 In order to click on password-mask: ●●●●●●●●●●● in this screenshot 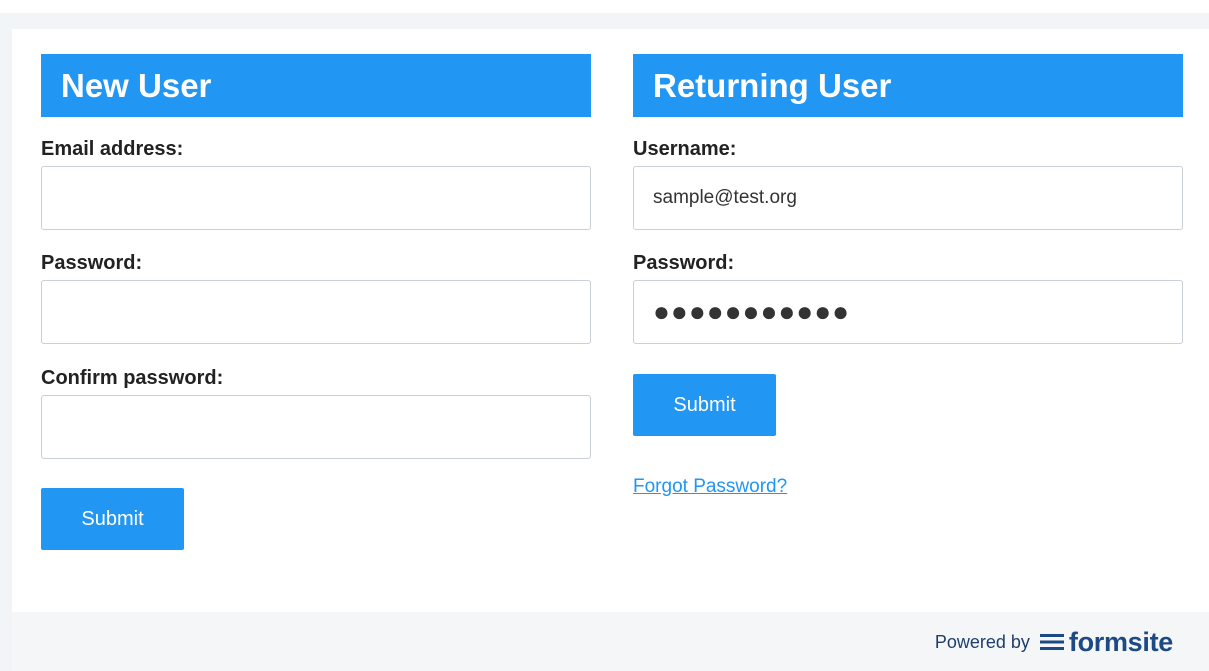, I will do `click(752, 311)`.